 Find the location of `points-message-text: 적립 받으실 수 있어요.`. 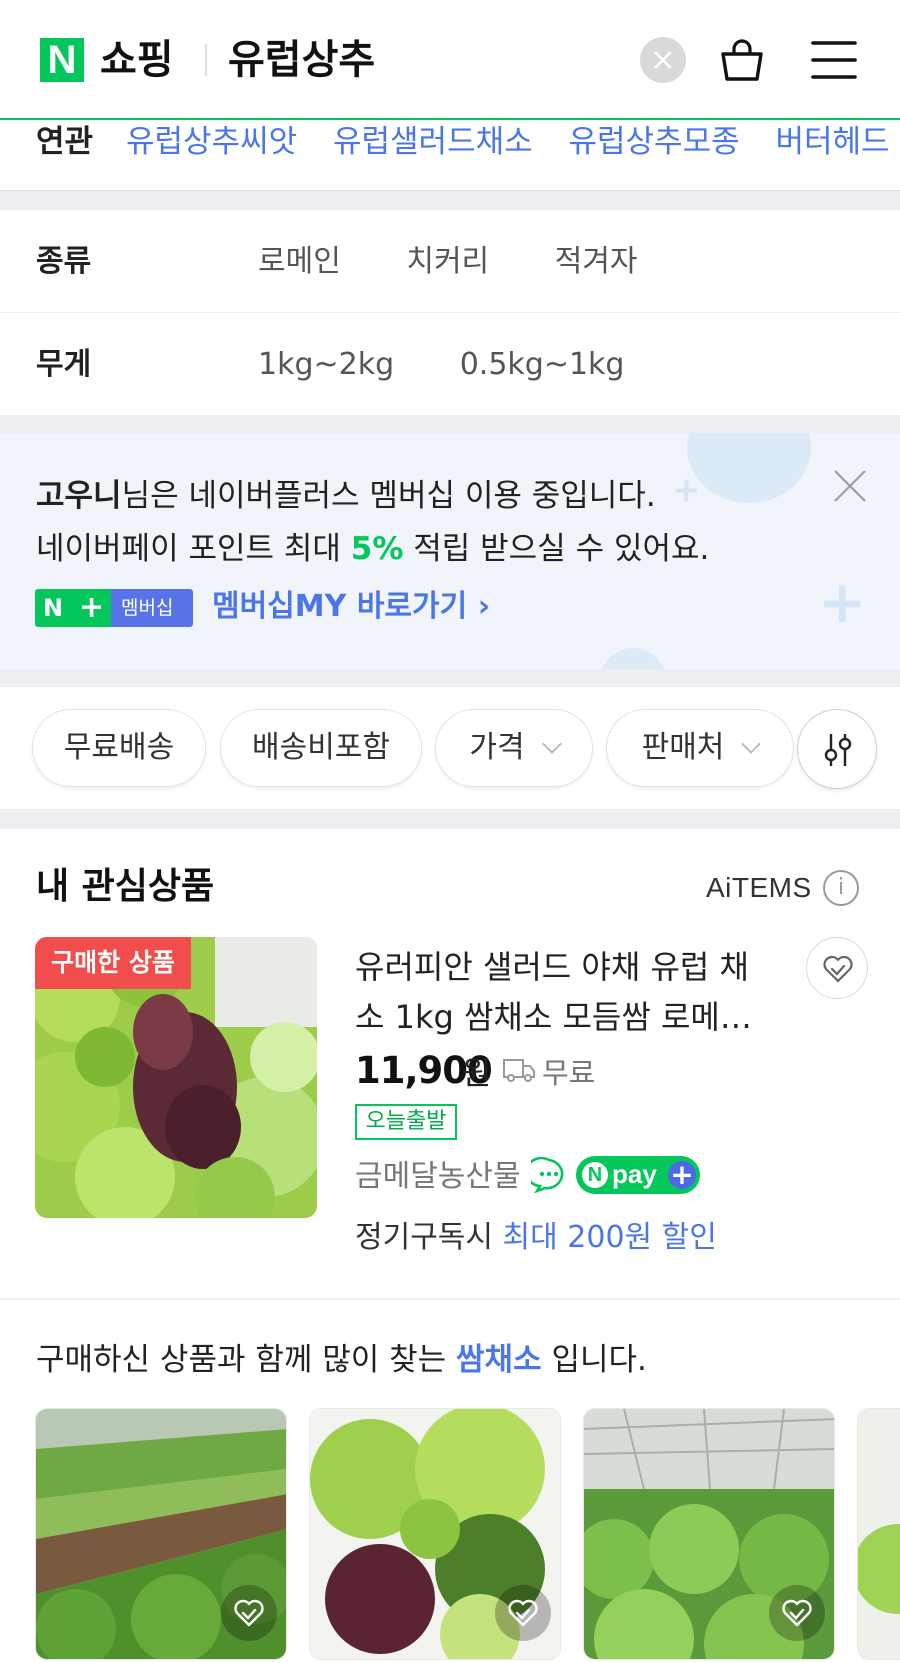

points-message-text: 적립 받으실 수 있어요. is located at coordinates (556, 549).